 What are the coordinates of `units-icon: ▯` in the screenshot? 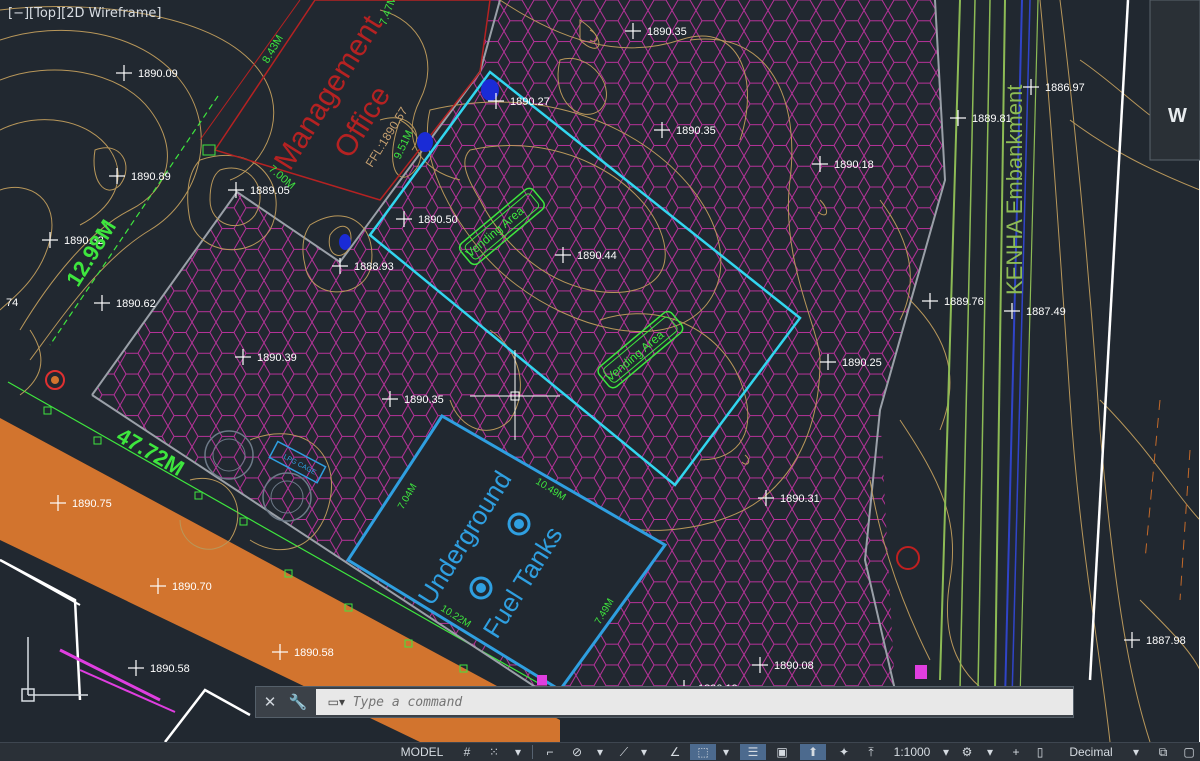 It's located at (1040, 752).